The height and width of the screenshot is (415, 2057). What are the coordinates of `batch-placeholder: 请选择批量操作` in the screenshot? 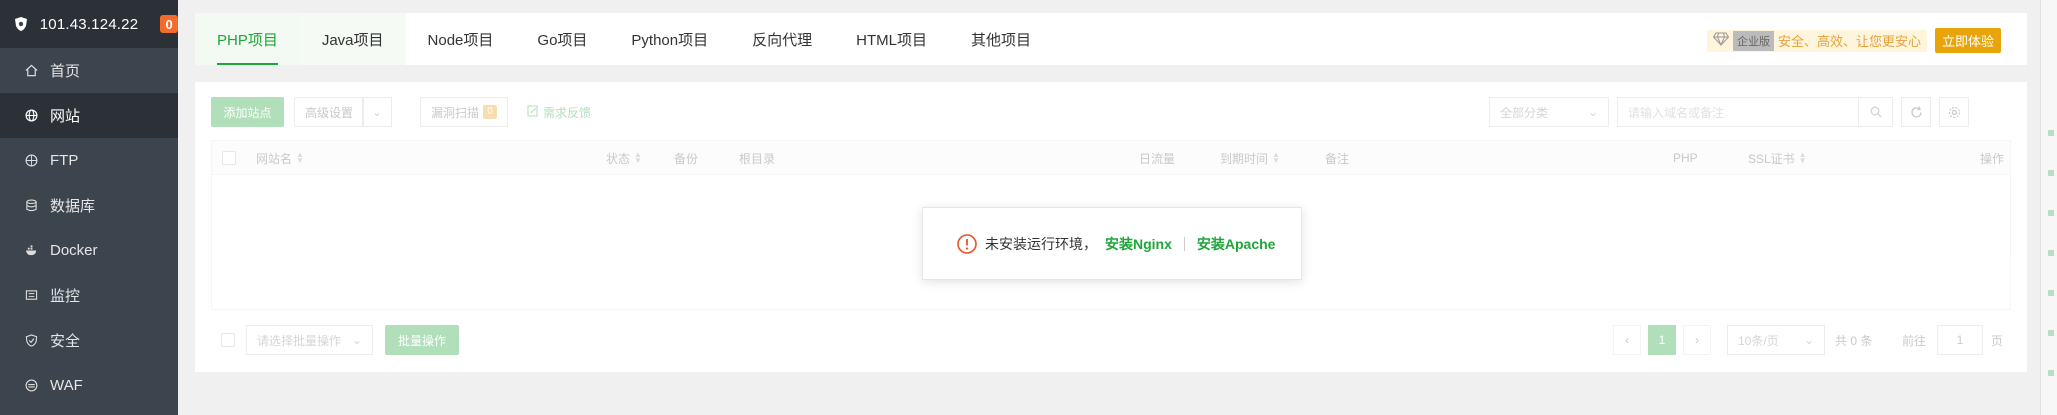 It's located at (299, 340).